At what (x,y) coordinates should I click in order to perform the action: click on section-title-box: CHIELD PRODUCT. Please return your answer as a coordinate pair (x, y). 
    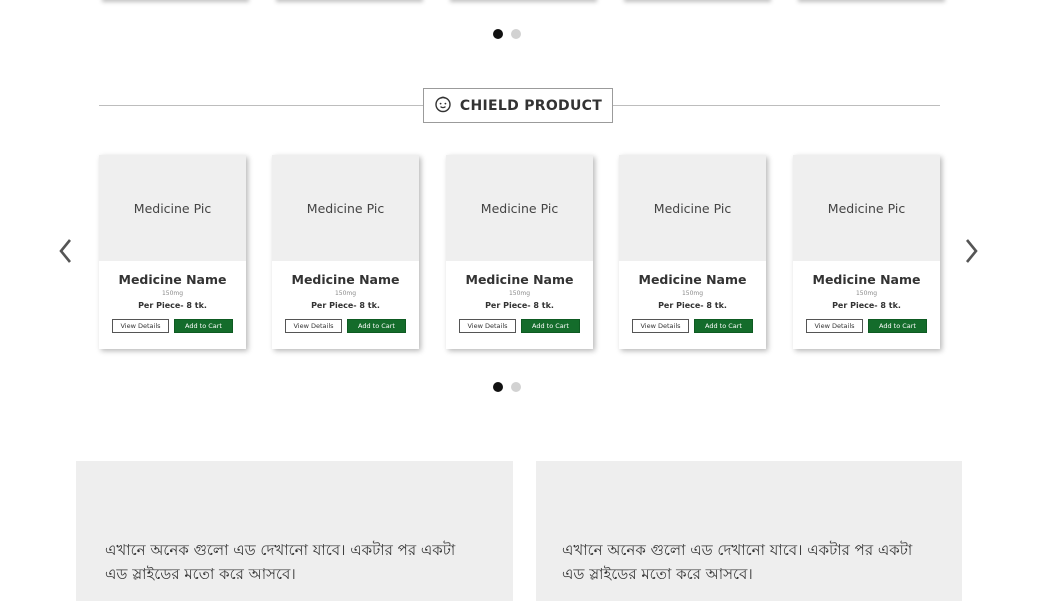
    Looking at the image, I should click on (518, 105).